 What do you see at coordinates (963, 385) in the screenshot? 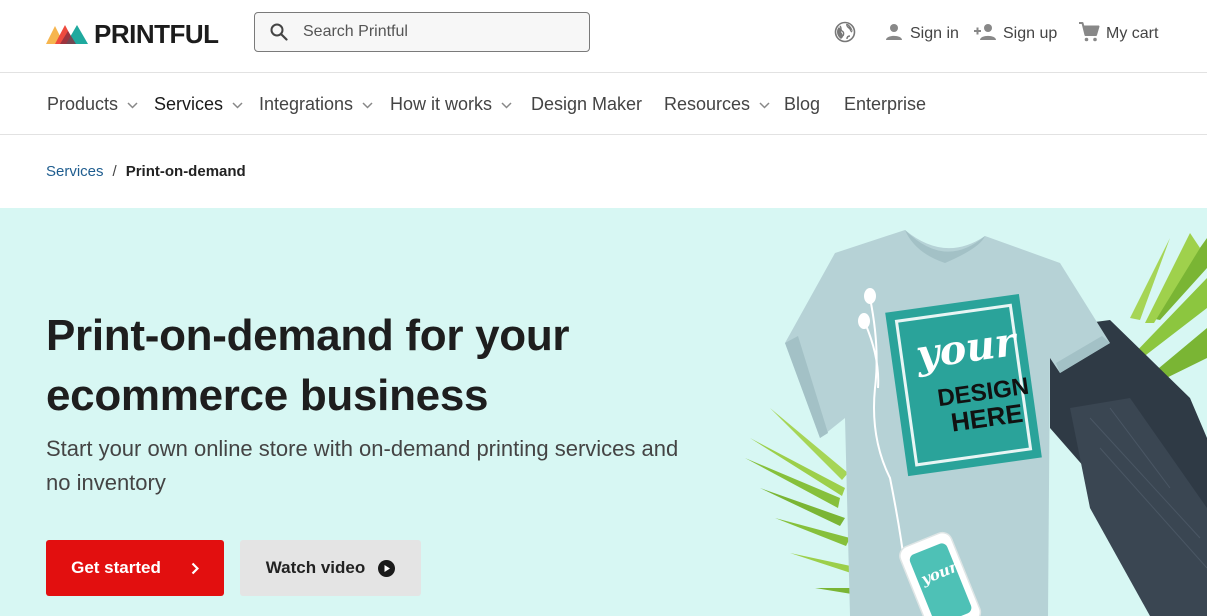
I see `shirt-design-print: your DESIGN HERE` at bounding box center [963, 385].